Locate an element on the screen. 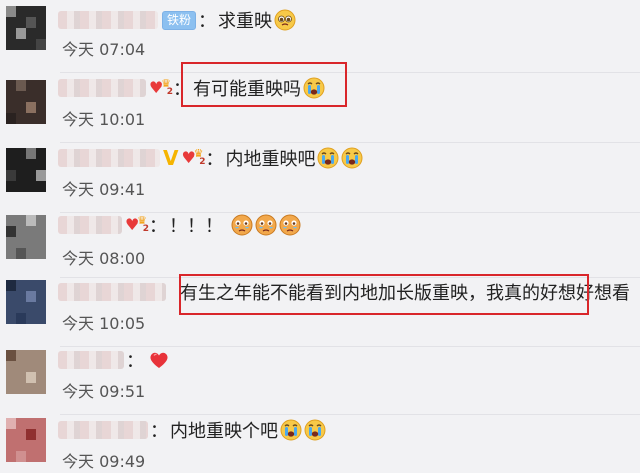 The height and width of the screenshot is (473, 640). comment-time: 今天 10:05 is located at coordinates (104, 323).